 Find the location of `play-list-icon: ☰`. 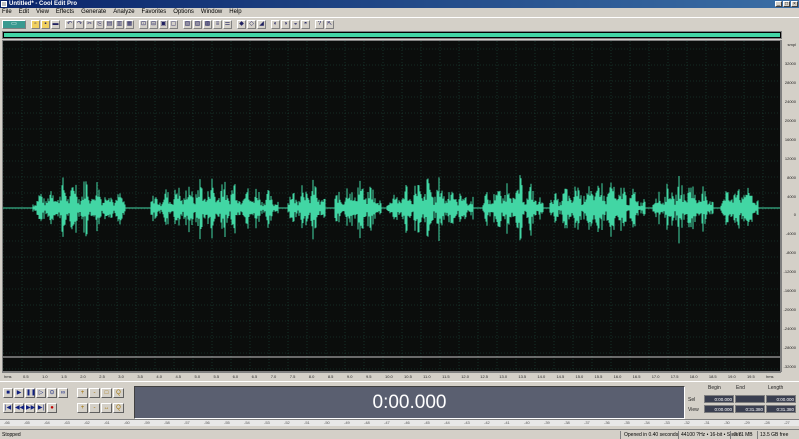

play-list-icon: ☰ is located at coordinates (227, 24).